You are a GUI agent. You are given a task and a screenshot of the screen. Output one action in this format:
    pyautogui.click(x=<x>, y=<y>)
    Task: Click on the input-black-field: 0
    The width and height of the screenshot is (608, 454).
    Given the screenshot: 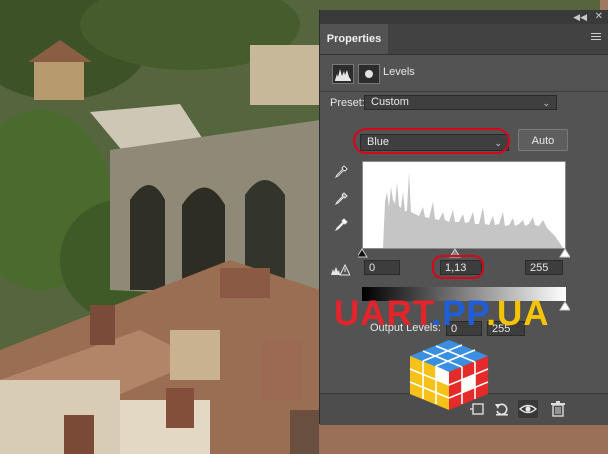 What is the action you would take?
    pyautogui.click(x=382, y=267)
    